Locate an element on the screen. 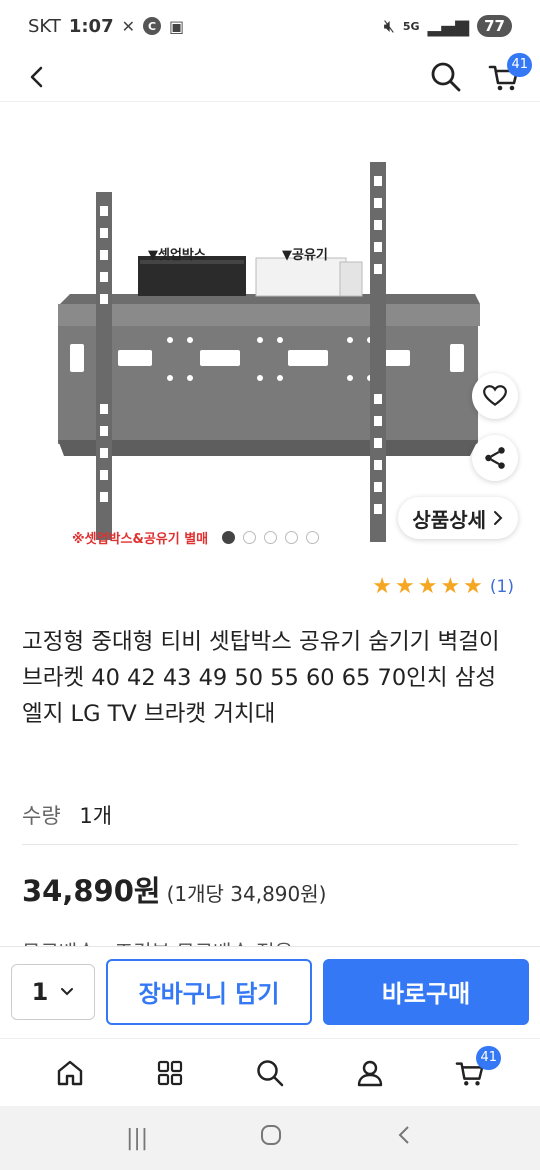 The width and height of the screenshot is (540, 1170). back-button is located at coordinates (38, 77).